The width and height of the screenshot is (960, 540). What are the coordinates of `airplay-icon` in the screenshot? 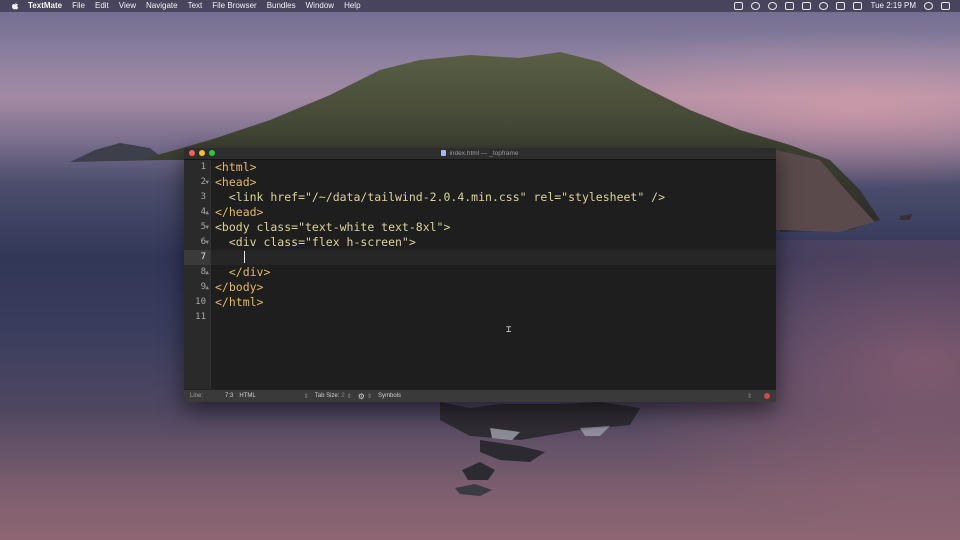 It's located at (841, 6).